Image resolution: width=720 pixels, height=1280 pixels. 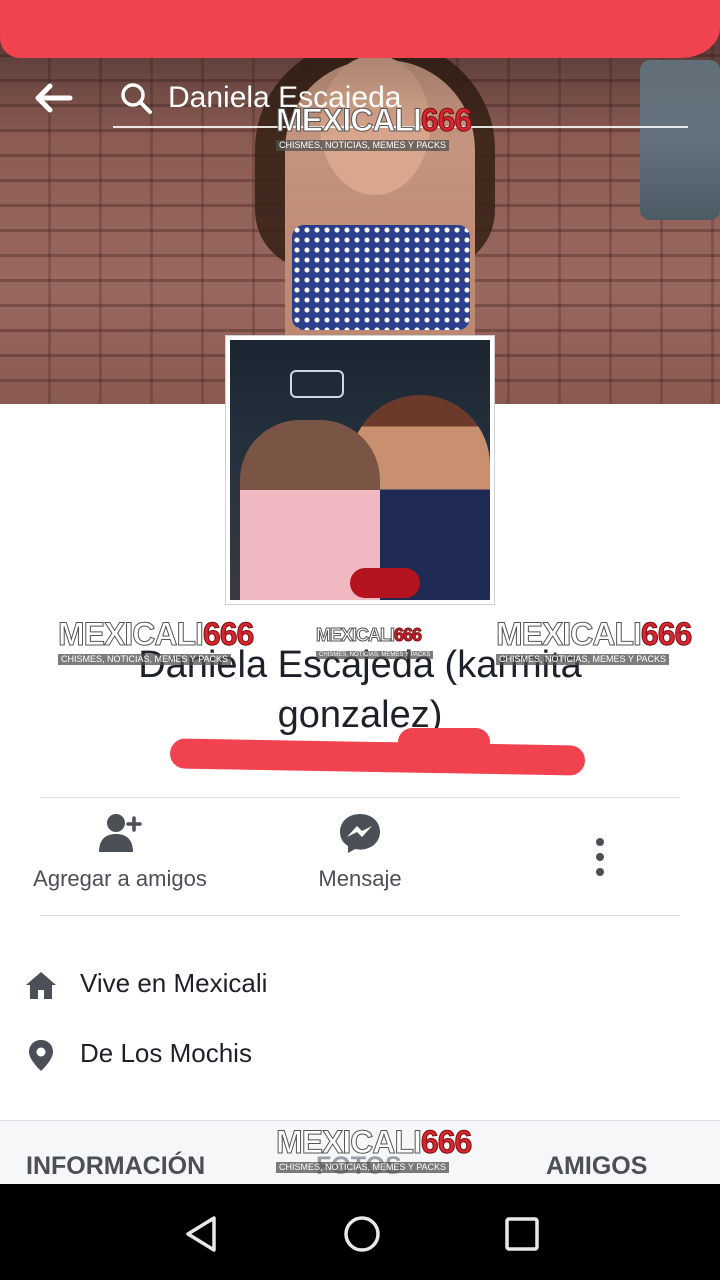 What do you see at coordinates (360, 470) in the screenshot?
I see `profile-picture` at bounding box center [360, 470].